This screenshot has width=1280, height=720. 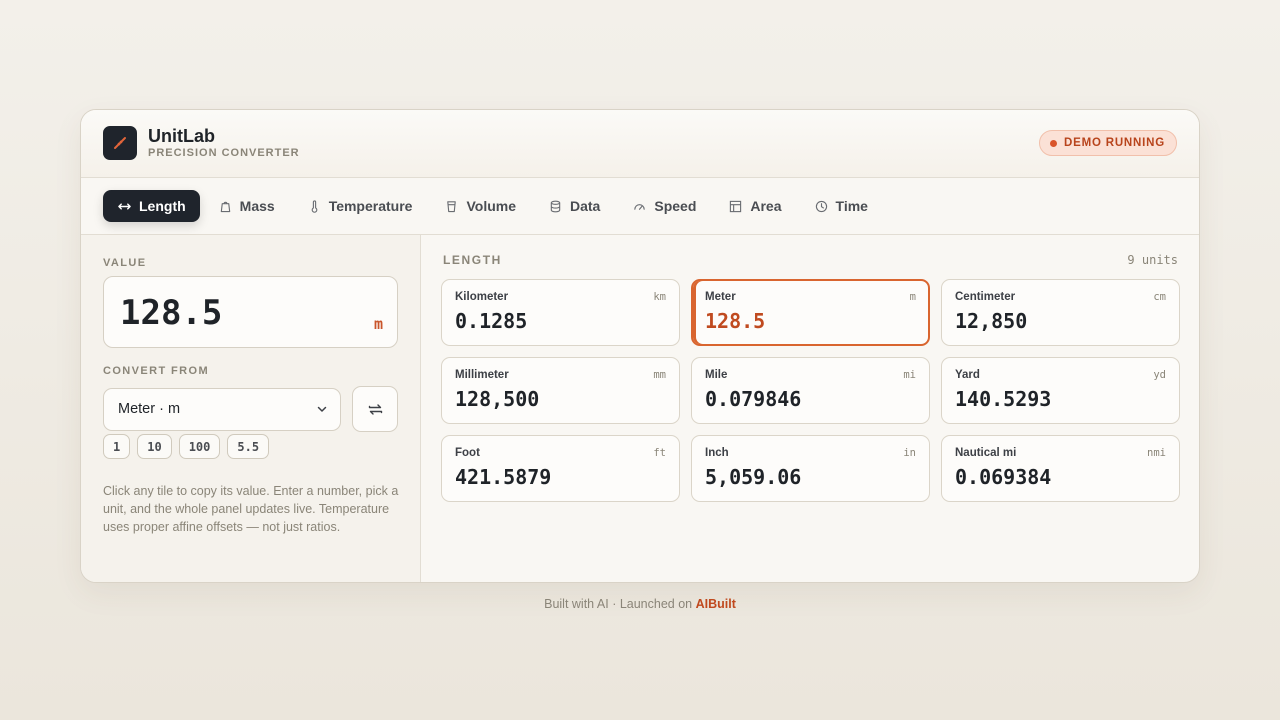 I want to click on unit-tile-mile: Mile mi 0.079846, so click(x=810, y=390).